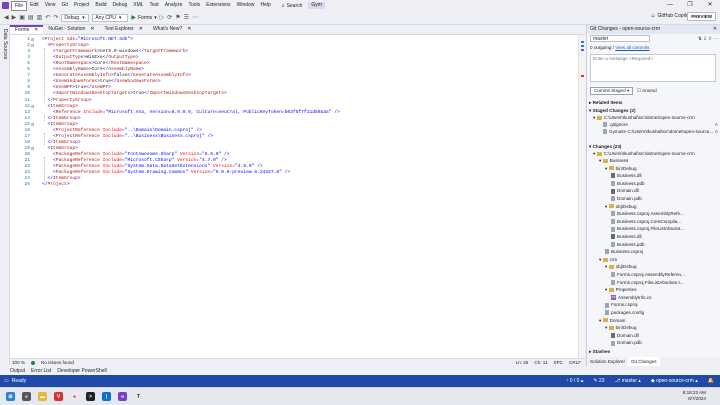 The image size is (720, 405). What do you see at coordinates (575, 381) in the screenshot?
I see `sync-status: ↑ 0 / 0 ▴` at bounding box center [575, 381].